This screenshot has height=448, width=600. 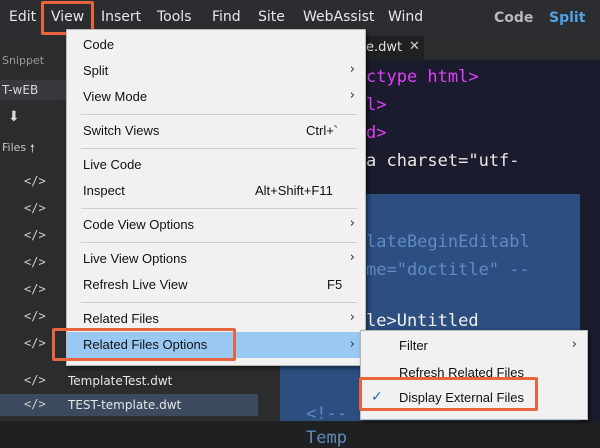 I want to click on menu-item-split: Split ›, so click(x=216, y=71).